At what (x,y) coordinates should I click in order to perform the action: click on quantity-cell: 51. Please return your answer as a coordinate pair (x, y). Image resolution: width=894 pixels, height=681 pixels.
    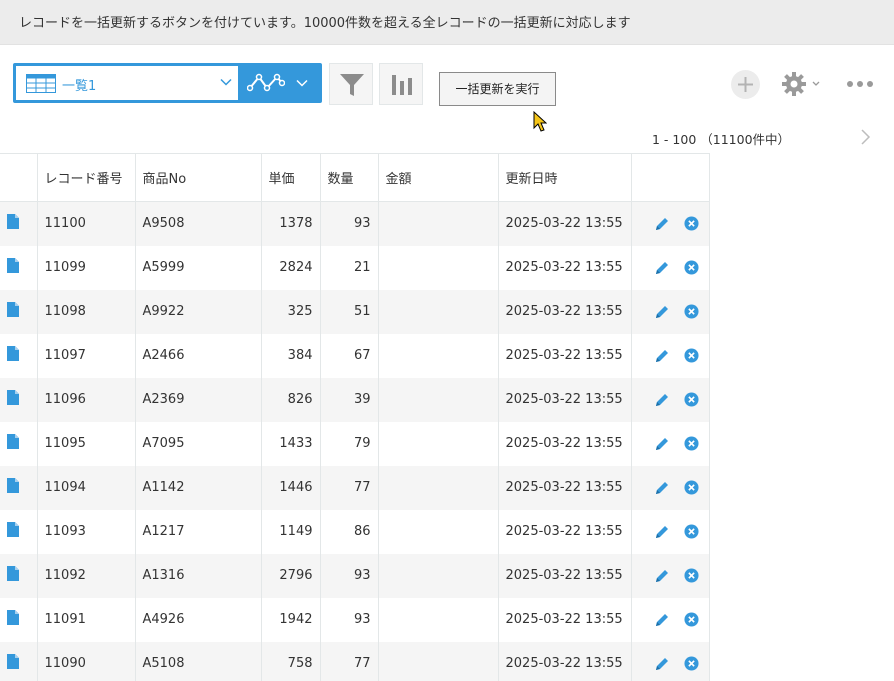
    Looking at the image, I should click on (349, 311).